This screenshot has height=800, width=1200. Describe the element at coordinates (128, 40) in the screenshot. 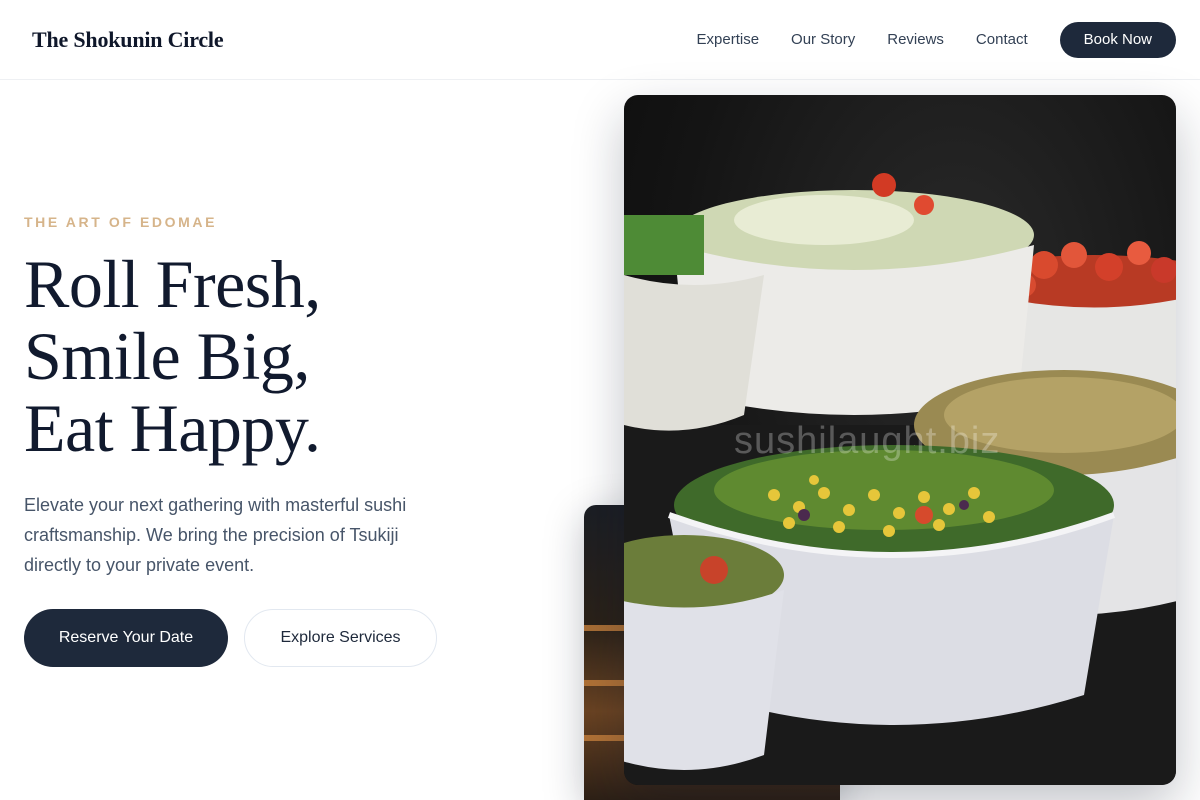

I see `brand-logo: The Shokunin Circle` at that location.